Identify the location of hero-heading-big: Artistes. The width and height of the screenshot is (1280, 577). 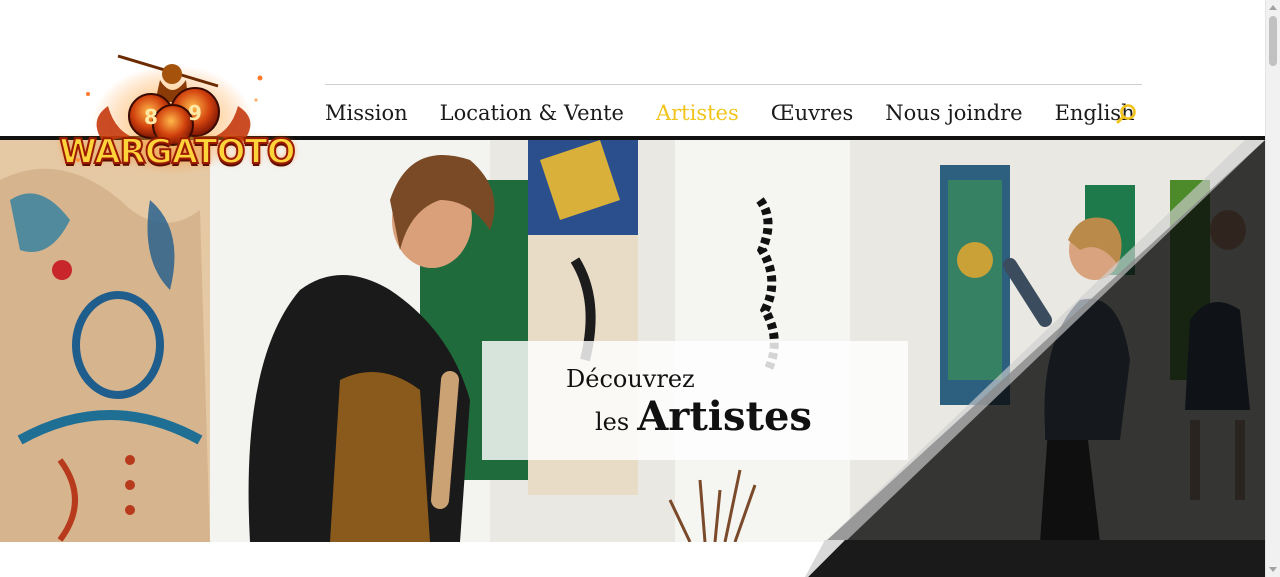
(724, 416).